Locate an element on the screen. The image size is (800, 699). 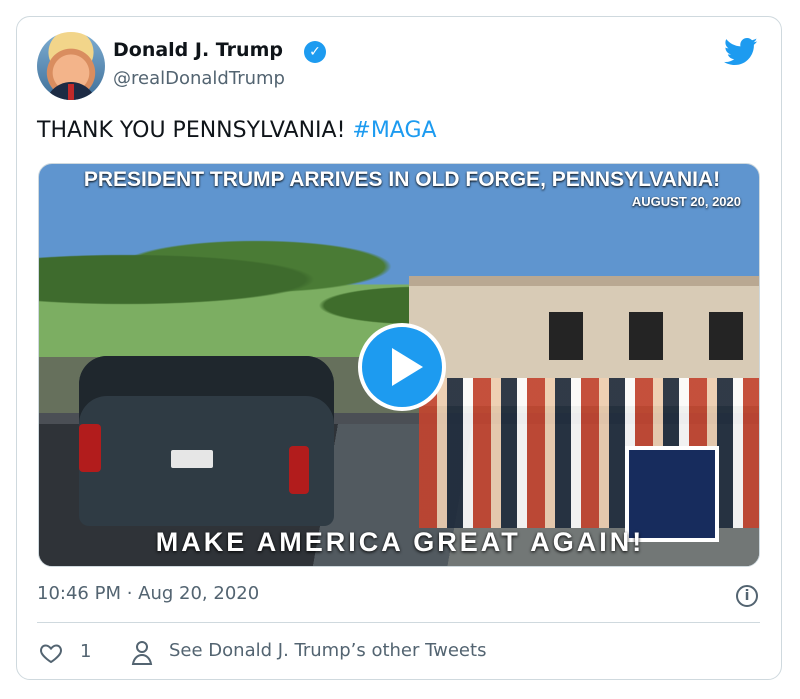
twitter-bird-icon is located at coordinates (741, 52).